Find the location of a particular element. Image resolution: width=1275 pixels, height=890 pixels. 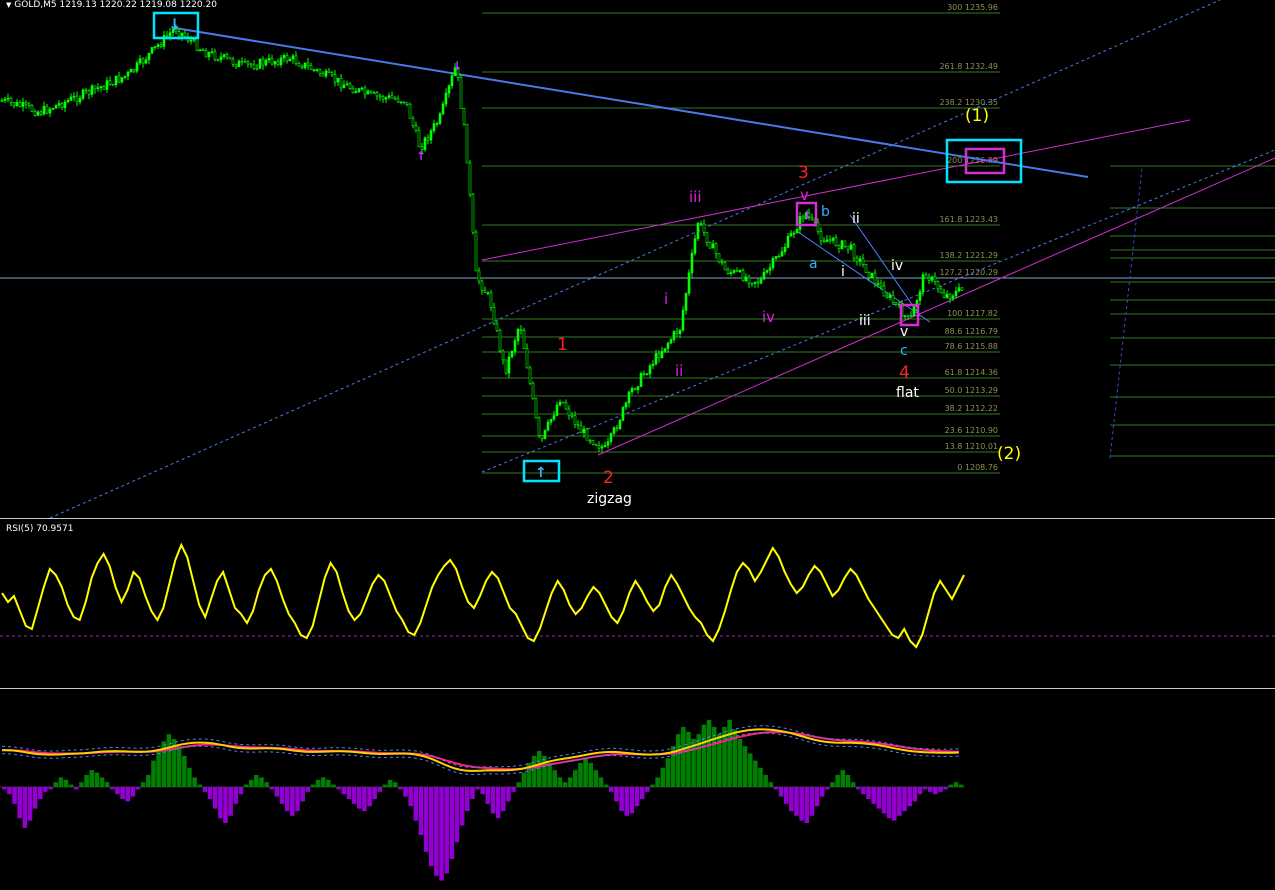

menu-arrow-icon: ▼ is located at coordinates (8, 5).